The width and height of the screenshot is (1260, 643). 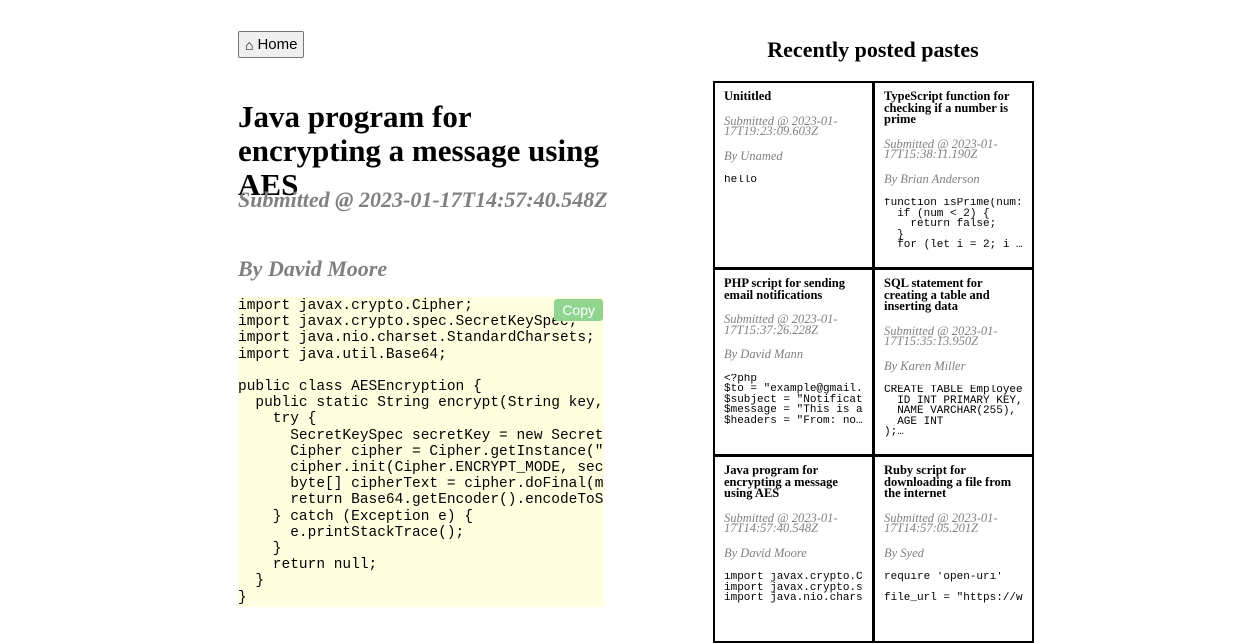 I want to click on card-submitted-date: Submitted @ 2023-01-17T15:35:13.950Z, so click(x=941, y=335).